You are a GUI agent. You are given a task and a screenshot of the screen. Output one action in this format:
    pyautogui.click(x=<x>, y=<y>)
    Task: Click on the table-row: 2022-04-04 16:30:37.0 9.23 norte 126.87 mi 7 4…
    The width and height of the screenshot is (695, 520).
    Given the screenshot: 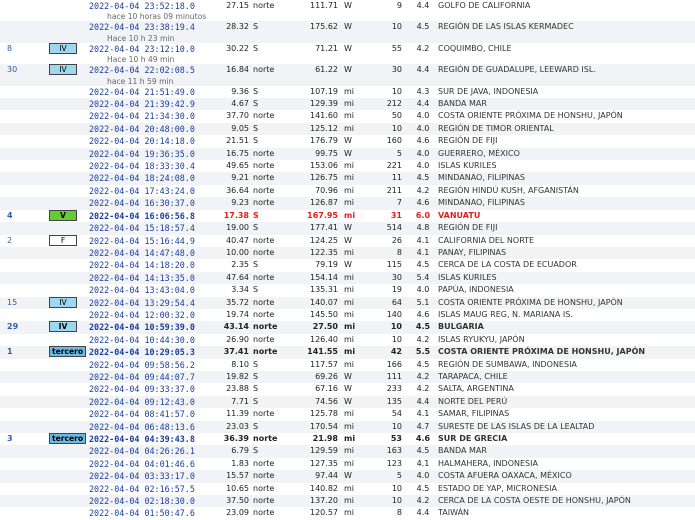 What is the action you would take?
    pyautogui.click(x=347, y=203)
    